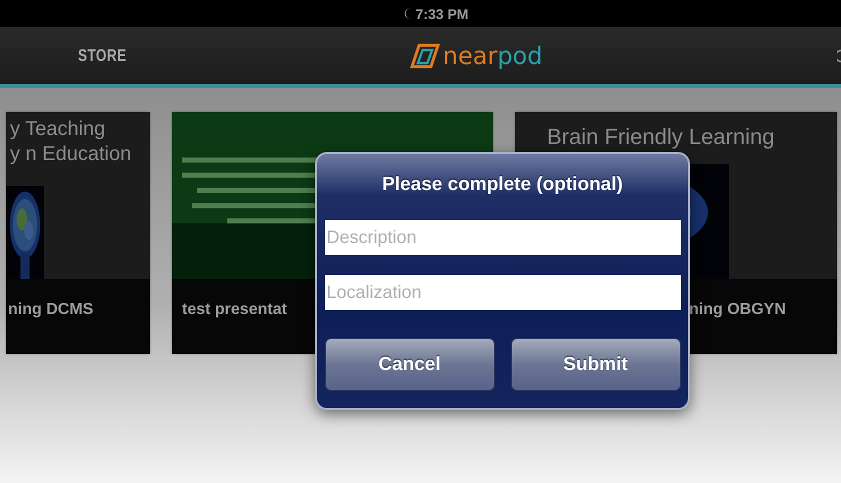 This screenshot has height=483, width=841. I want to click on card-title: ning DCMS, so click(51, 309).